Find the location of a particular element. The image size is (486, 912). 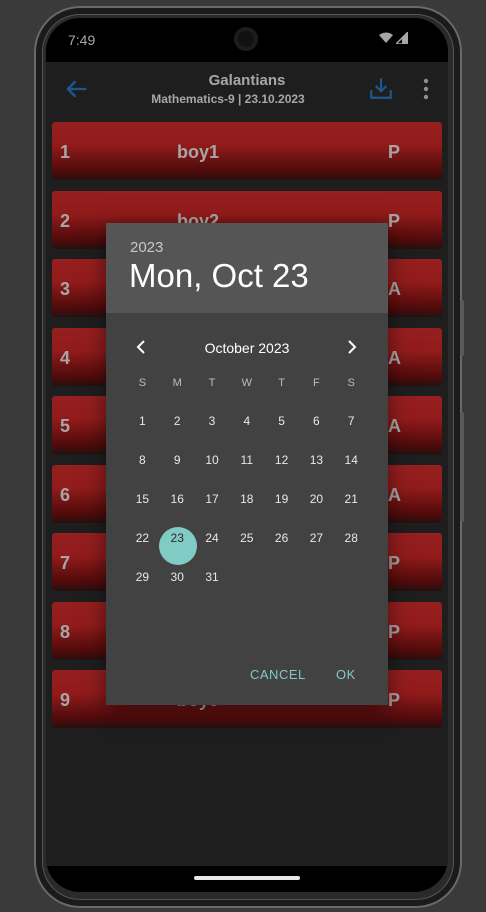

calendar-day: 17 is located at coordinates (212, 499).